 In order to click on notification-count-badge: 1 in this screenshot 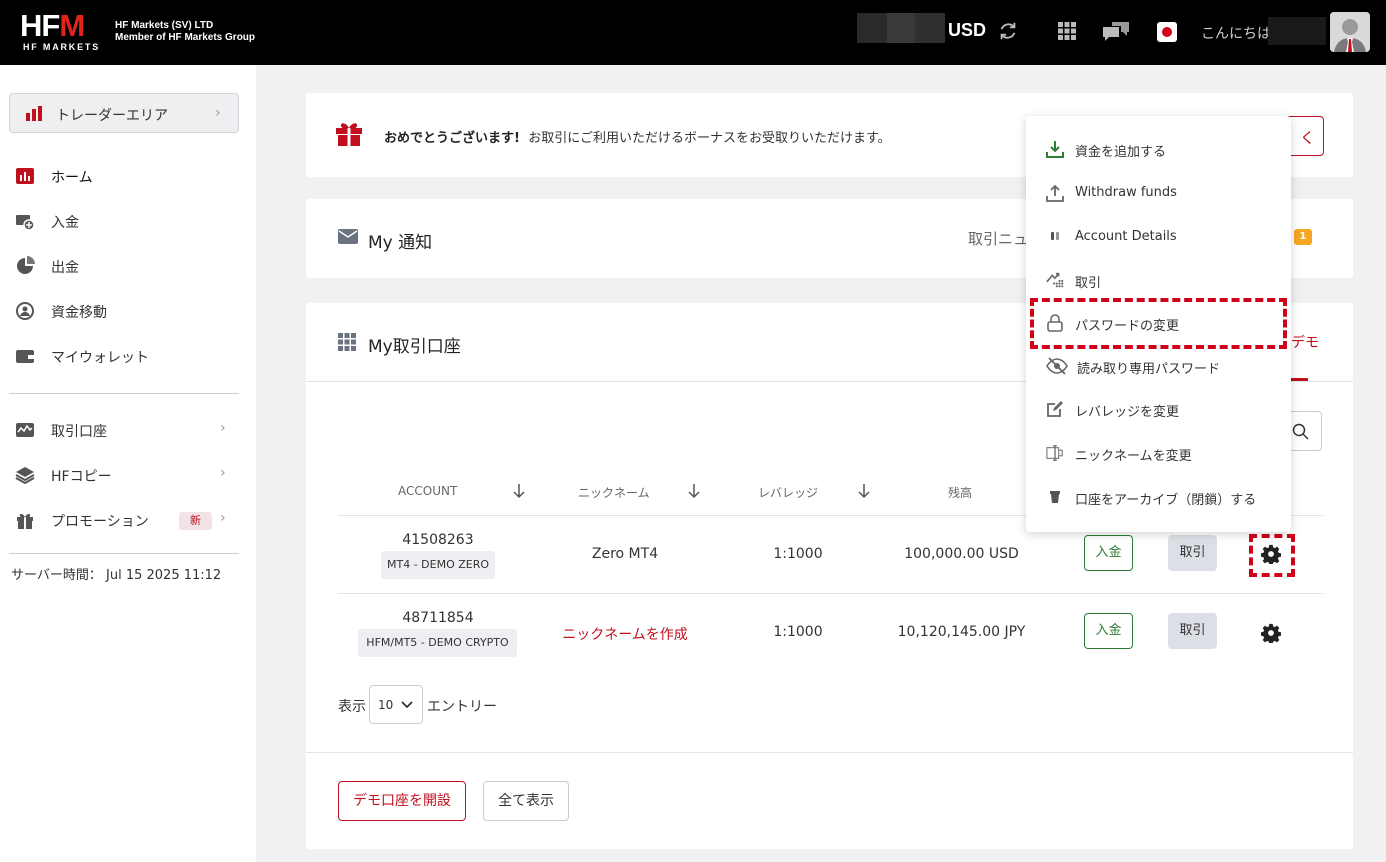, I will do `click(1303, 237)`.